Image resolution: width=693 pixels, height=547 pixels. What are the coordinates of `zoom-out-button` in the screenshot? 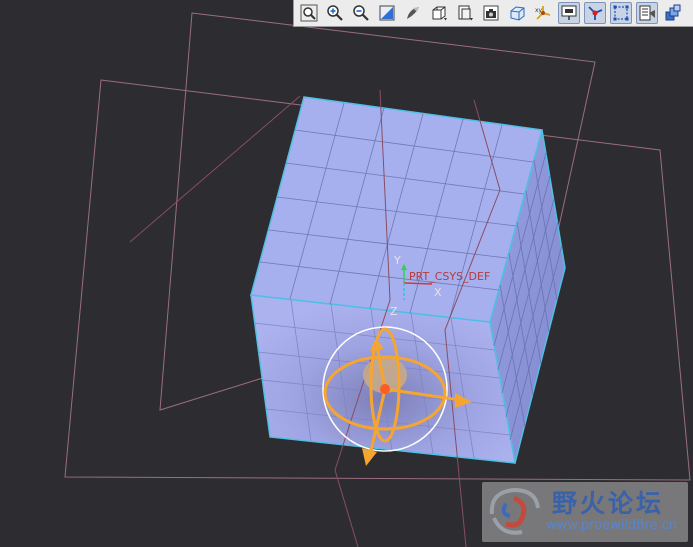 It's located at (361, 13).